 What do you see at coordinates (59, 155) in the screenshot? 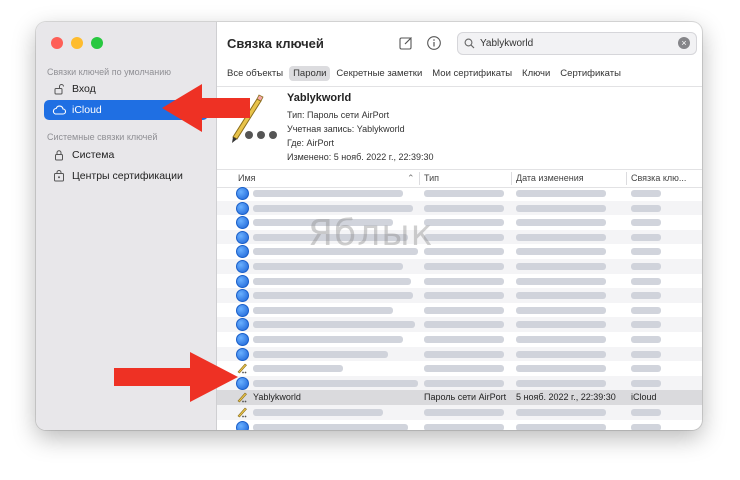
I see `lock-icon` at bounding box center [59, 155].